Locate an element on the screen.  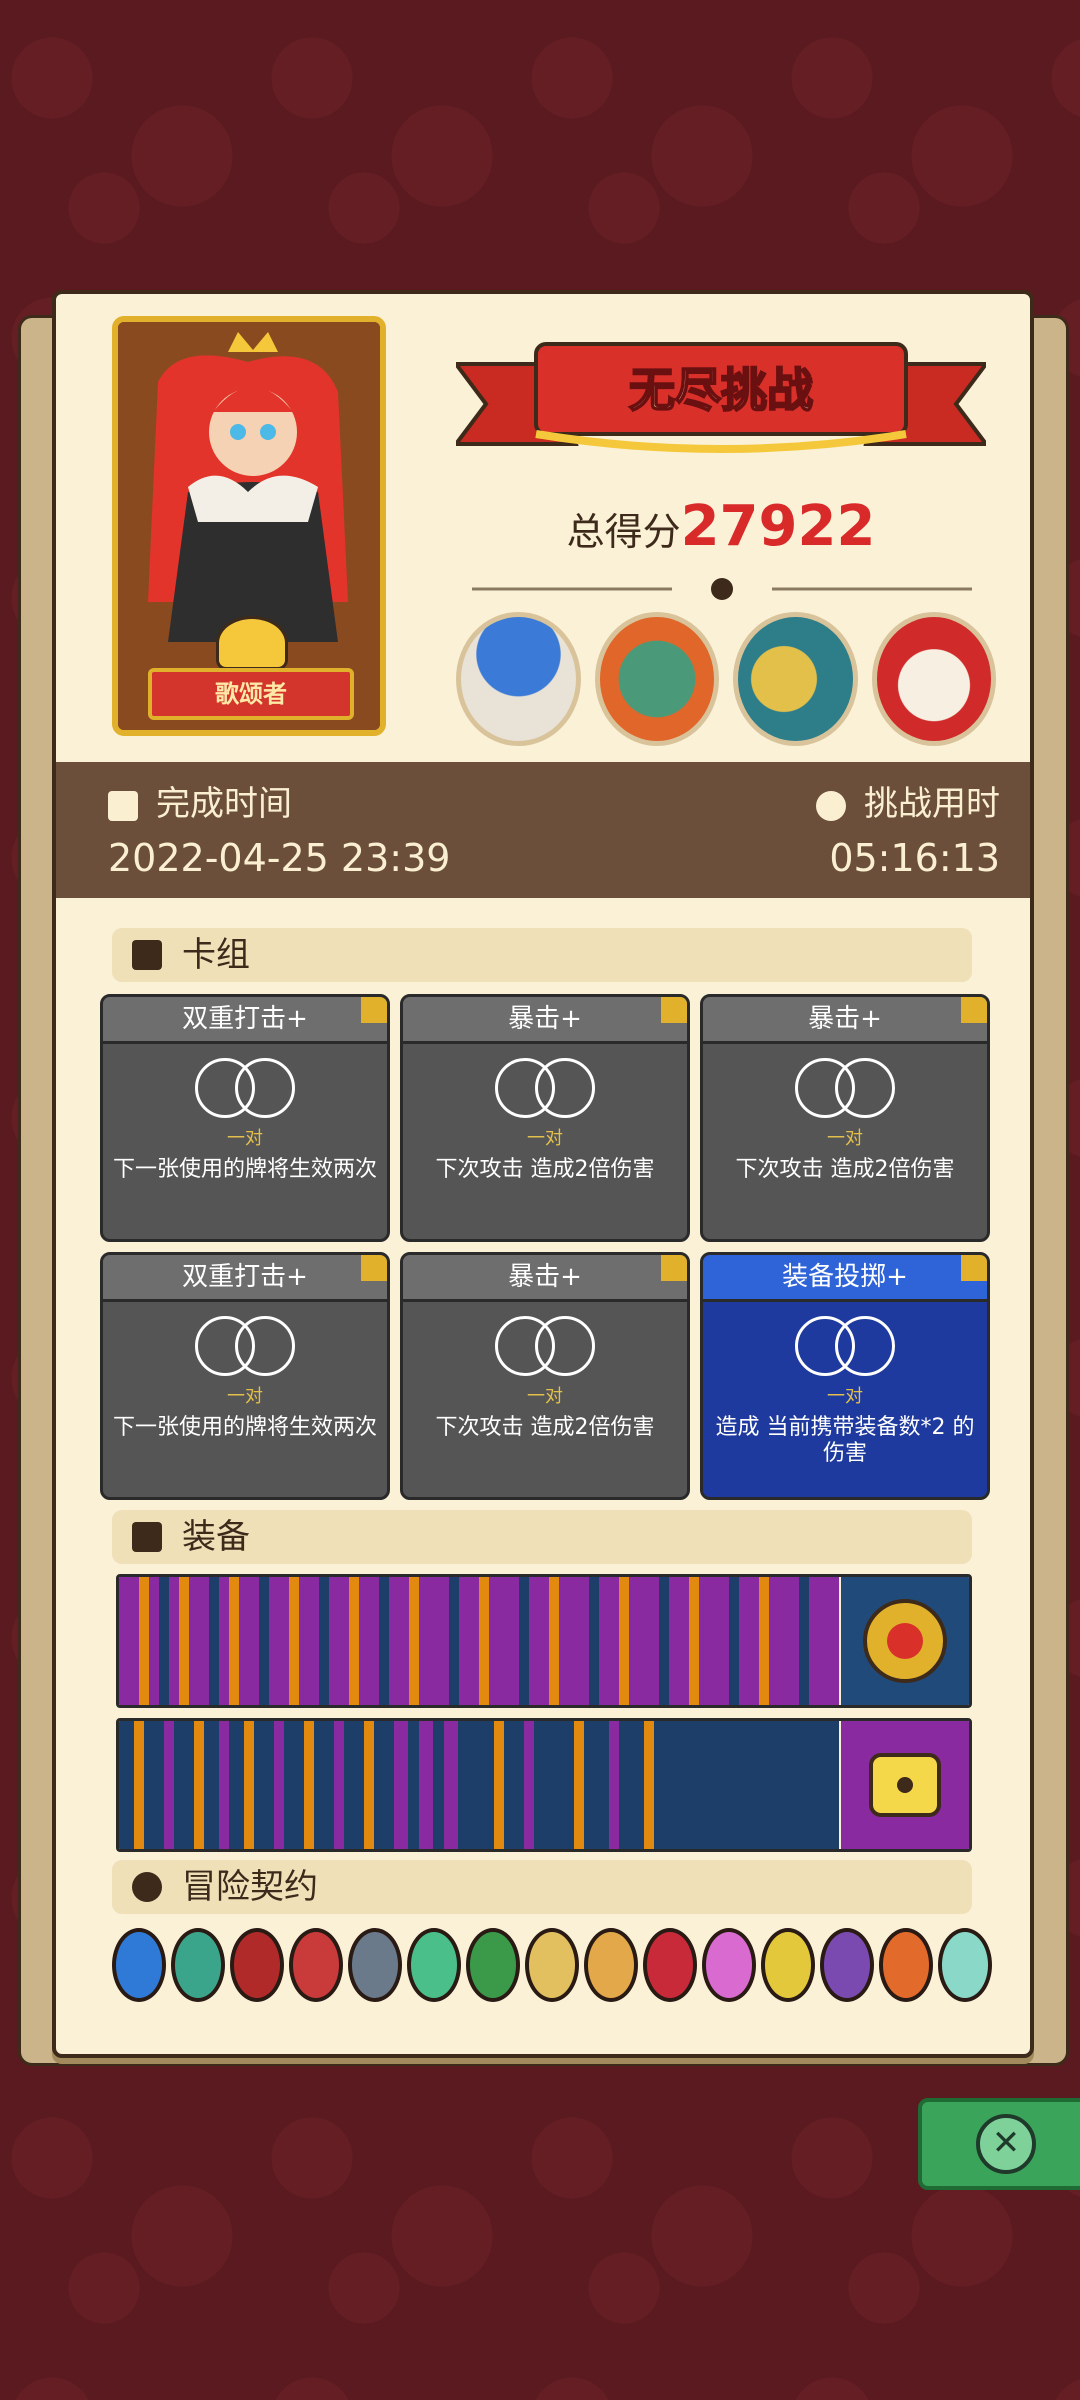
red-bag-icon is located at coordinates (316, 1965).